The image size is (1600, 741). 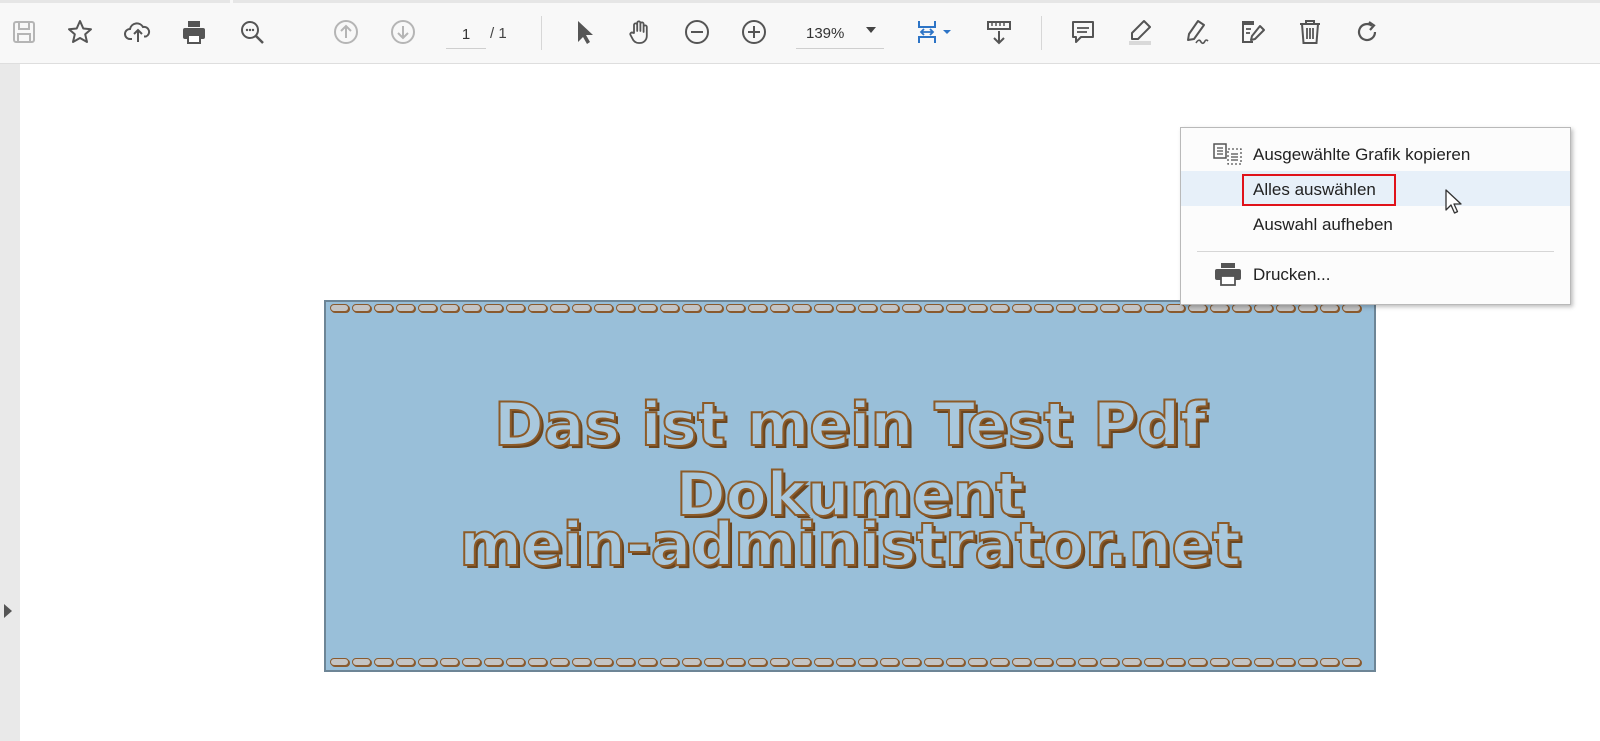 What do you see at coordinates (1310, 32) in the screenshot?
I see `delete-icon` at bounding box center [1310, 32].